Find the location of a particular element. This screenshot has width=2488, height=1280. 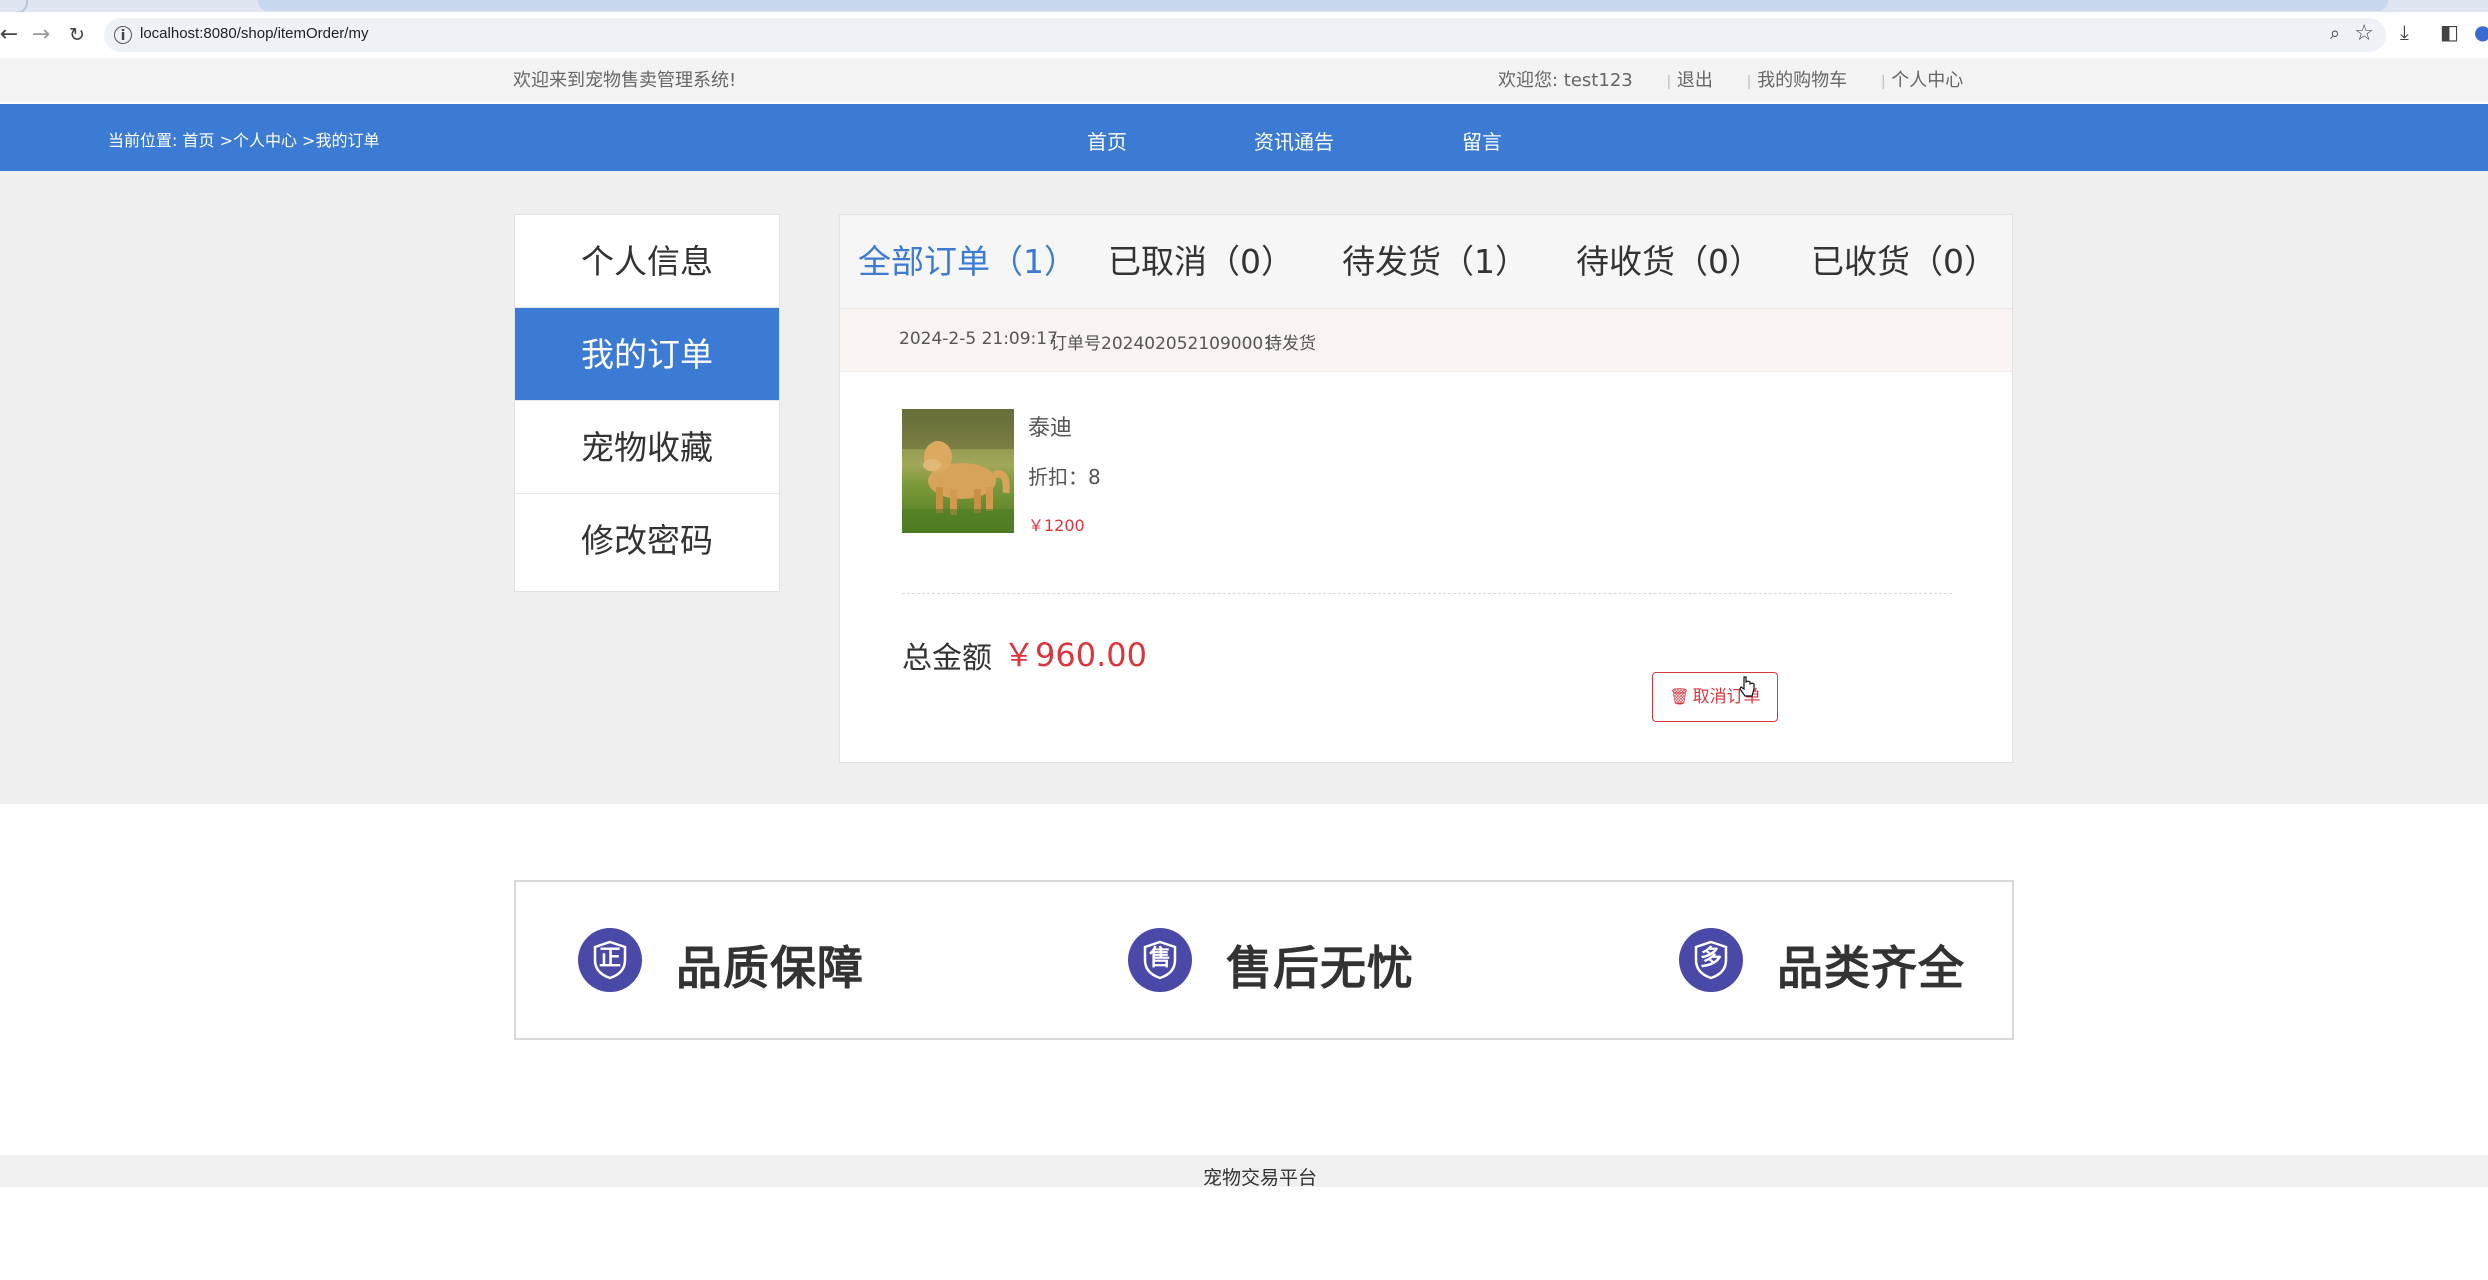

shield-shou-icon: 售 is located at coordinates (1160, 960).